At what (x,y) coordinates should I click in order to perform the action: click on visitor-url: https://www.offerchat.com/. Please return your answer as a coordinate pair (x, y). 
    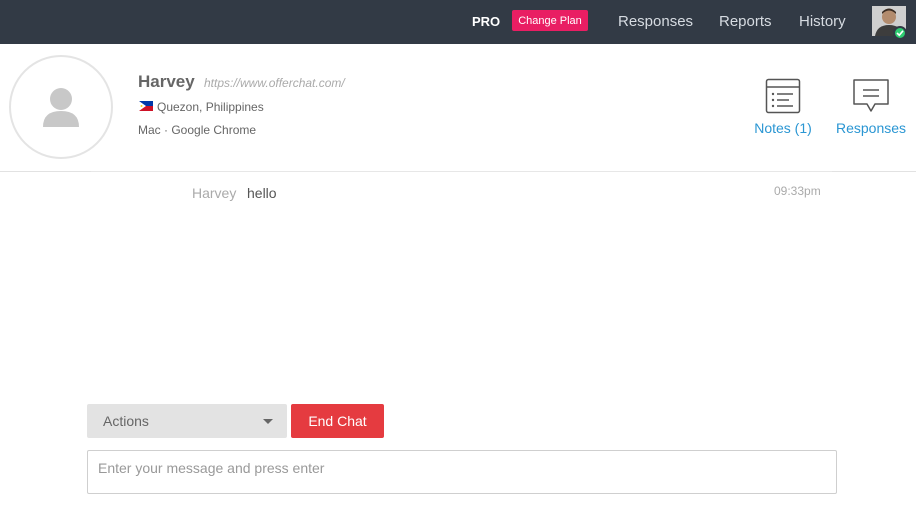
    Looking at the image, I should click on (274, 83).